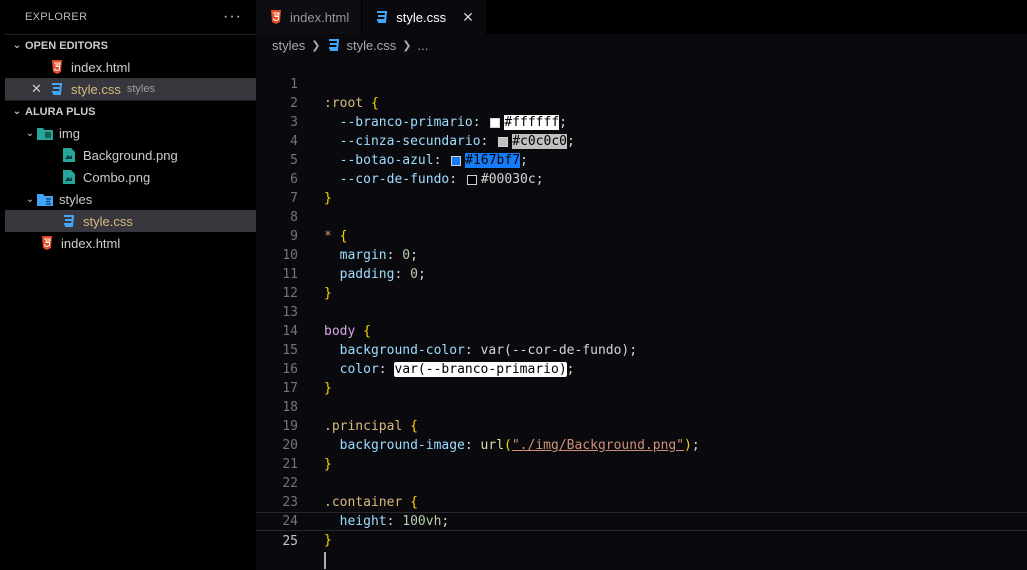  Describe the element at coordinates (641, 140) in the screenshot. I see `code-line: 4 --botao-azul: #167bf7;` at that location.